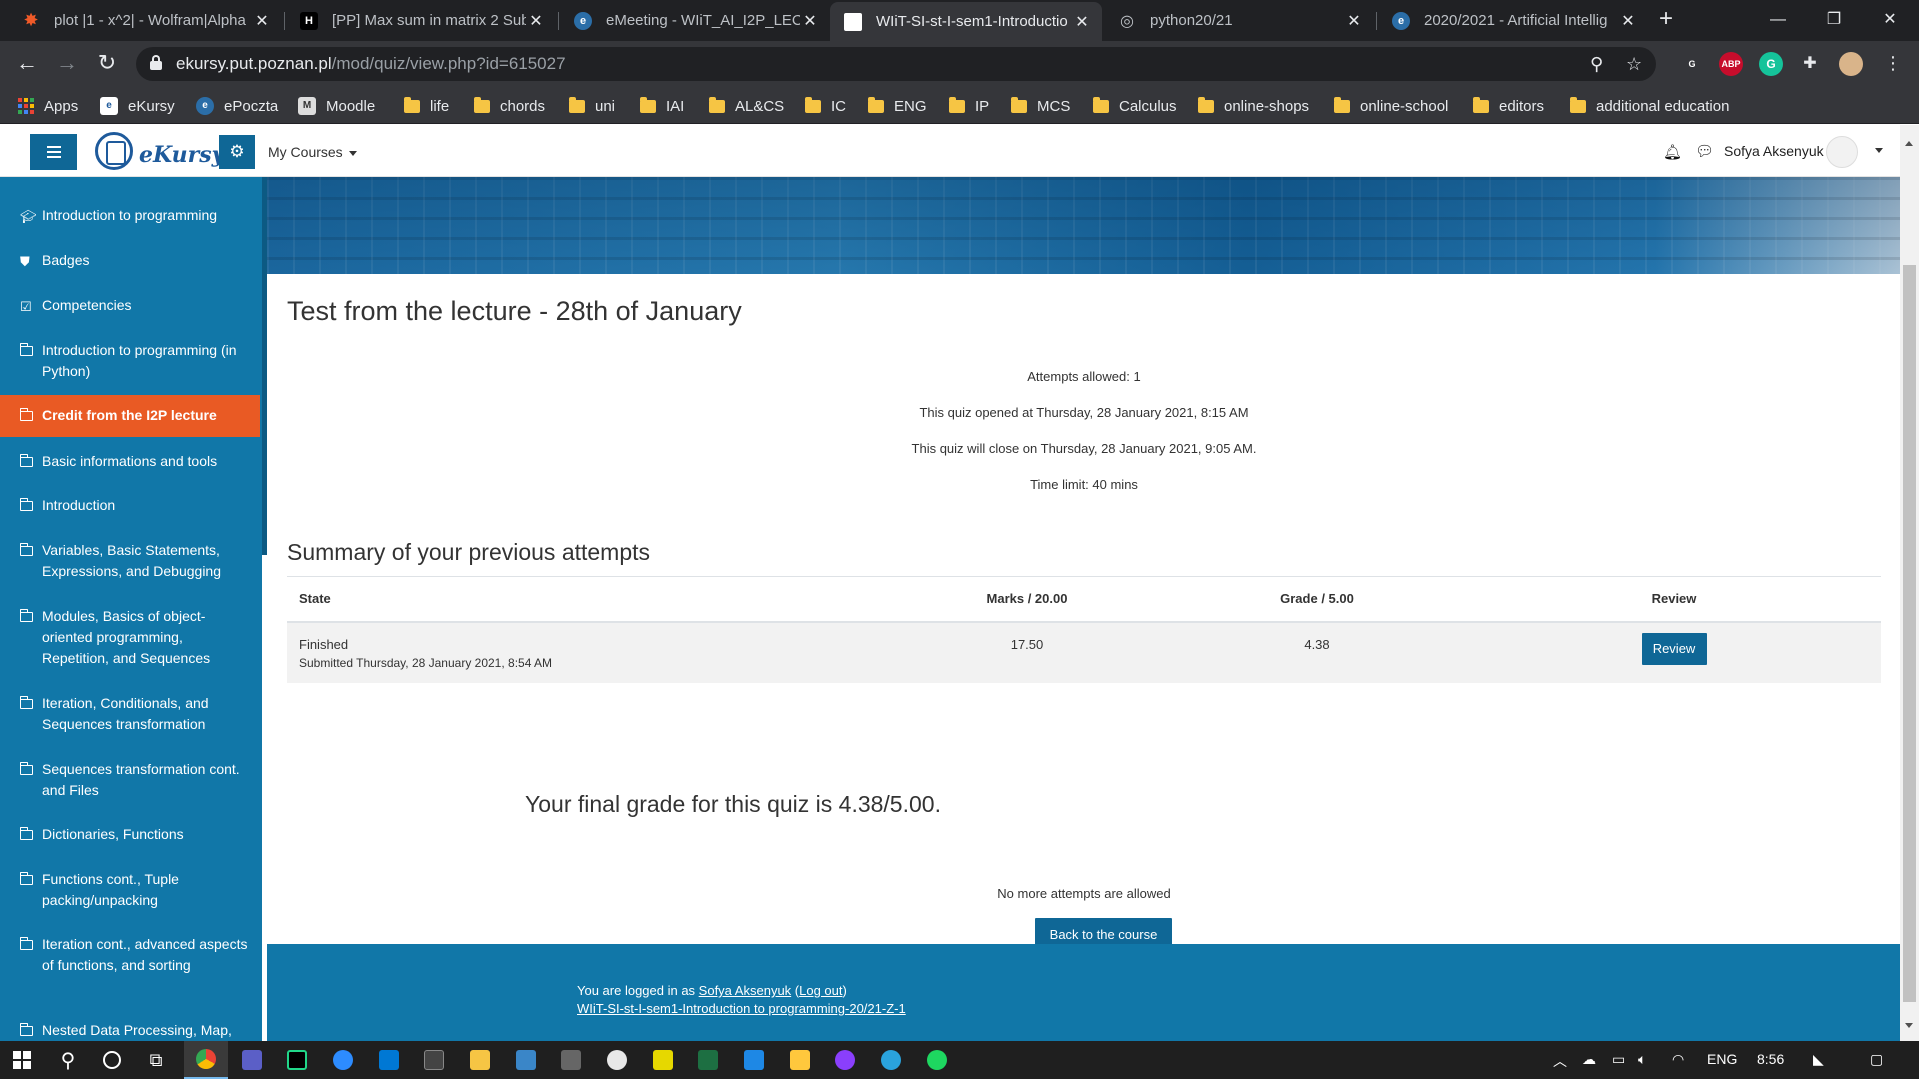 This screenshot has width=1919, height=1079. What do you see at coordinates (206, 1060) in the screenshot?
I see `chrome-taskbar-icon` at bounding box center [206, 1060].